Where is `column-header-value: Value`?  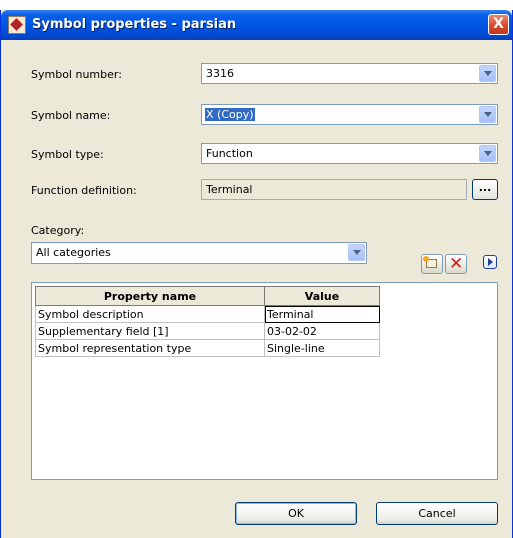
column-header-value: Value is located at coordinates (322, 296).